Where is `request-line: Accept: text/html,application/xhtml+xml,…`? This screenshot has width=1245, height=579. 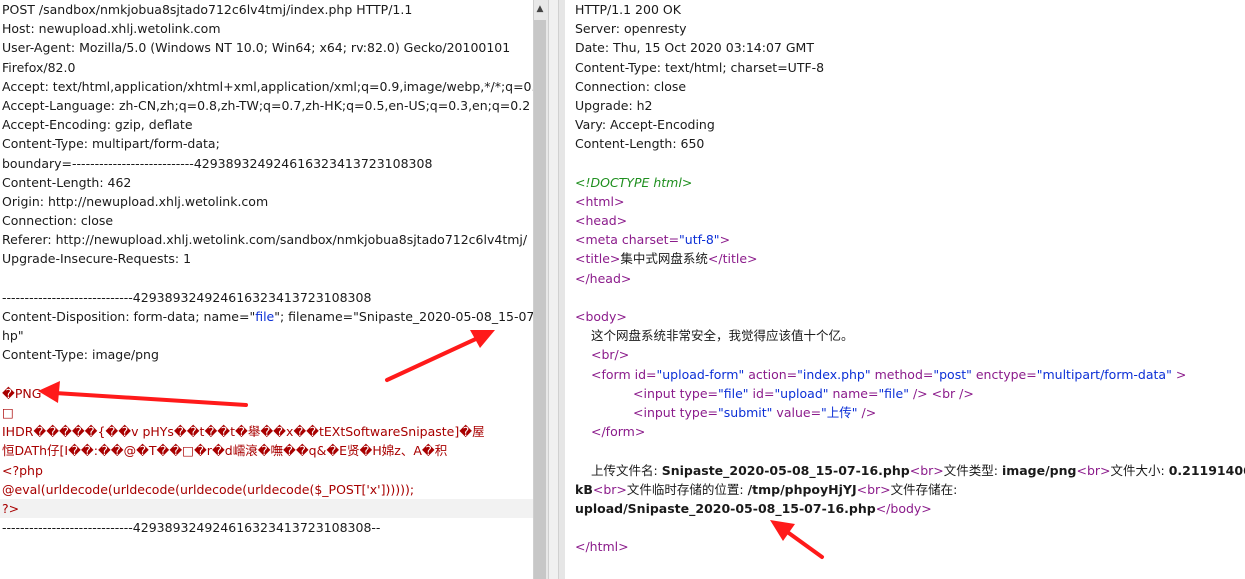 request-line: Accept: text/html,application/xhtml+xml,… is located at coordinates (267, 86).